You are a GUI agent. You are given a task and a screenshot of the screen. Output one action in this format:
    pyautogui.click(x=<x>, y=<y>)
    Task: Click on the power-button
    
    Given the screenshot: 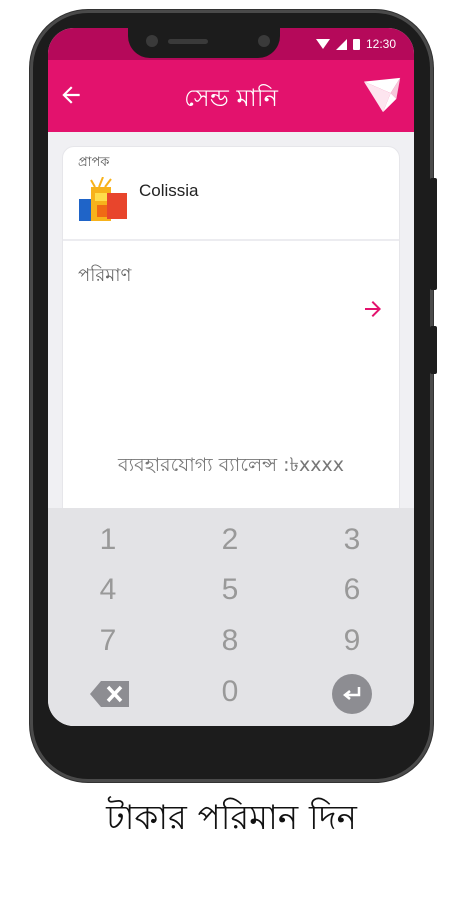 What is the action you would take?
    pyautogui.click(x=433, y=350)
    